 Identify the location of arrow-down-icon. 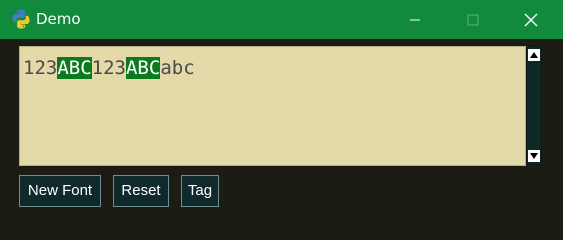
(534, 156).